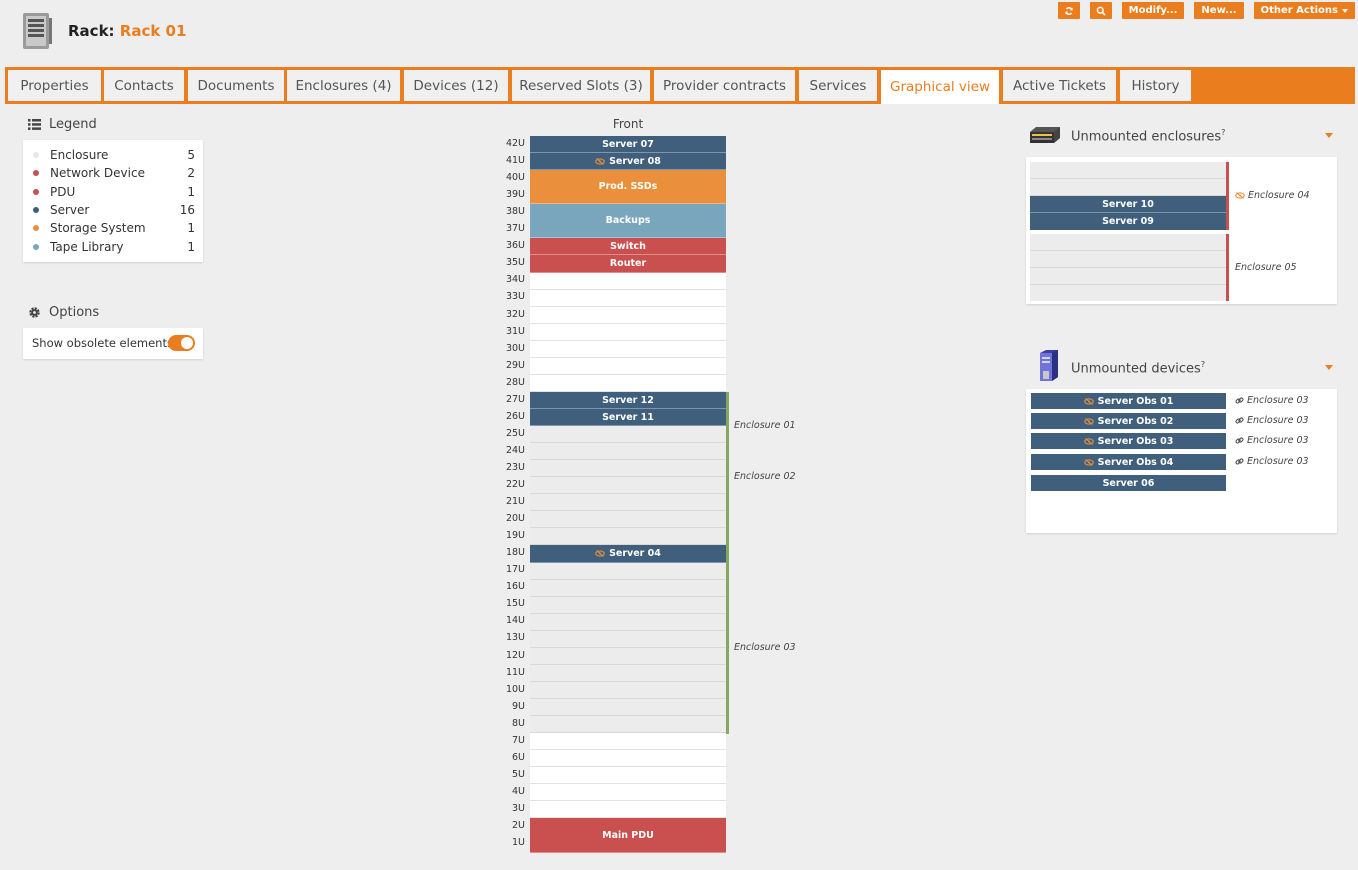 Image resolution: width=1358 pixels, height=870 pixels. What do you see at coordinates (628, 187) in the screenshot?
I see `rack-device-prod-ssds: Prod. SSDs` at bounding box center [628, 187].